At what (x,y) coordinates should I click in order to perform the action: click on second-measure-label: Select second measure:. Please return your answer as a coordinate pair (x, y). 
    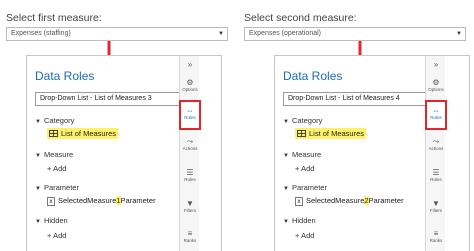
    Looking at the image, I should click on (300, 18).